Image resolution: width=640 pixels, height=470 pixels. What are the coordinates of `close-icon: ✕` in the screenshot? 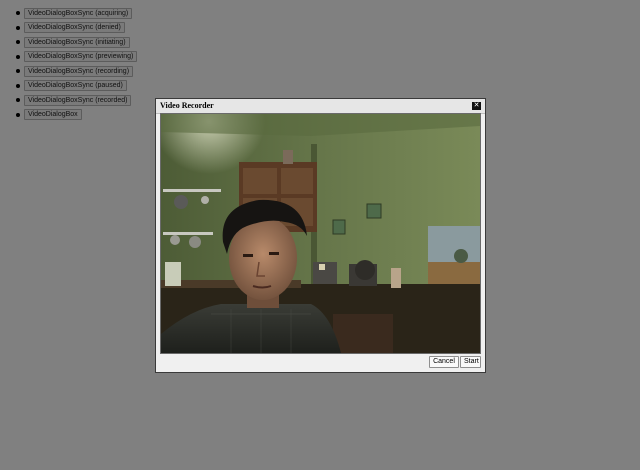 It's located at (476, 106).